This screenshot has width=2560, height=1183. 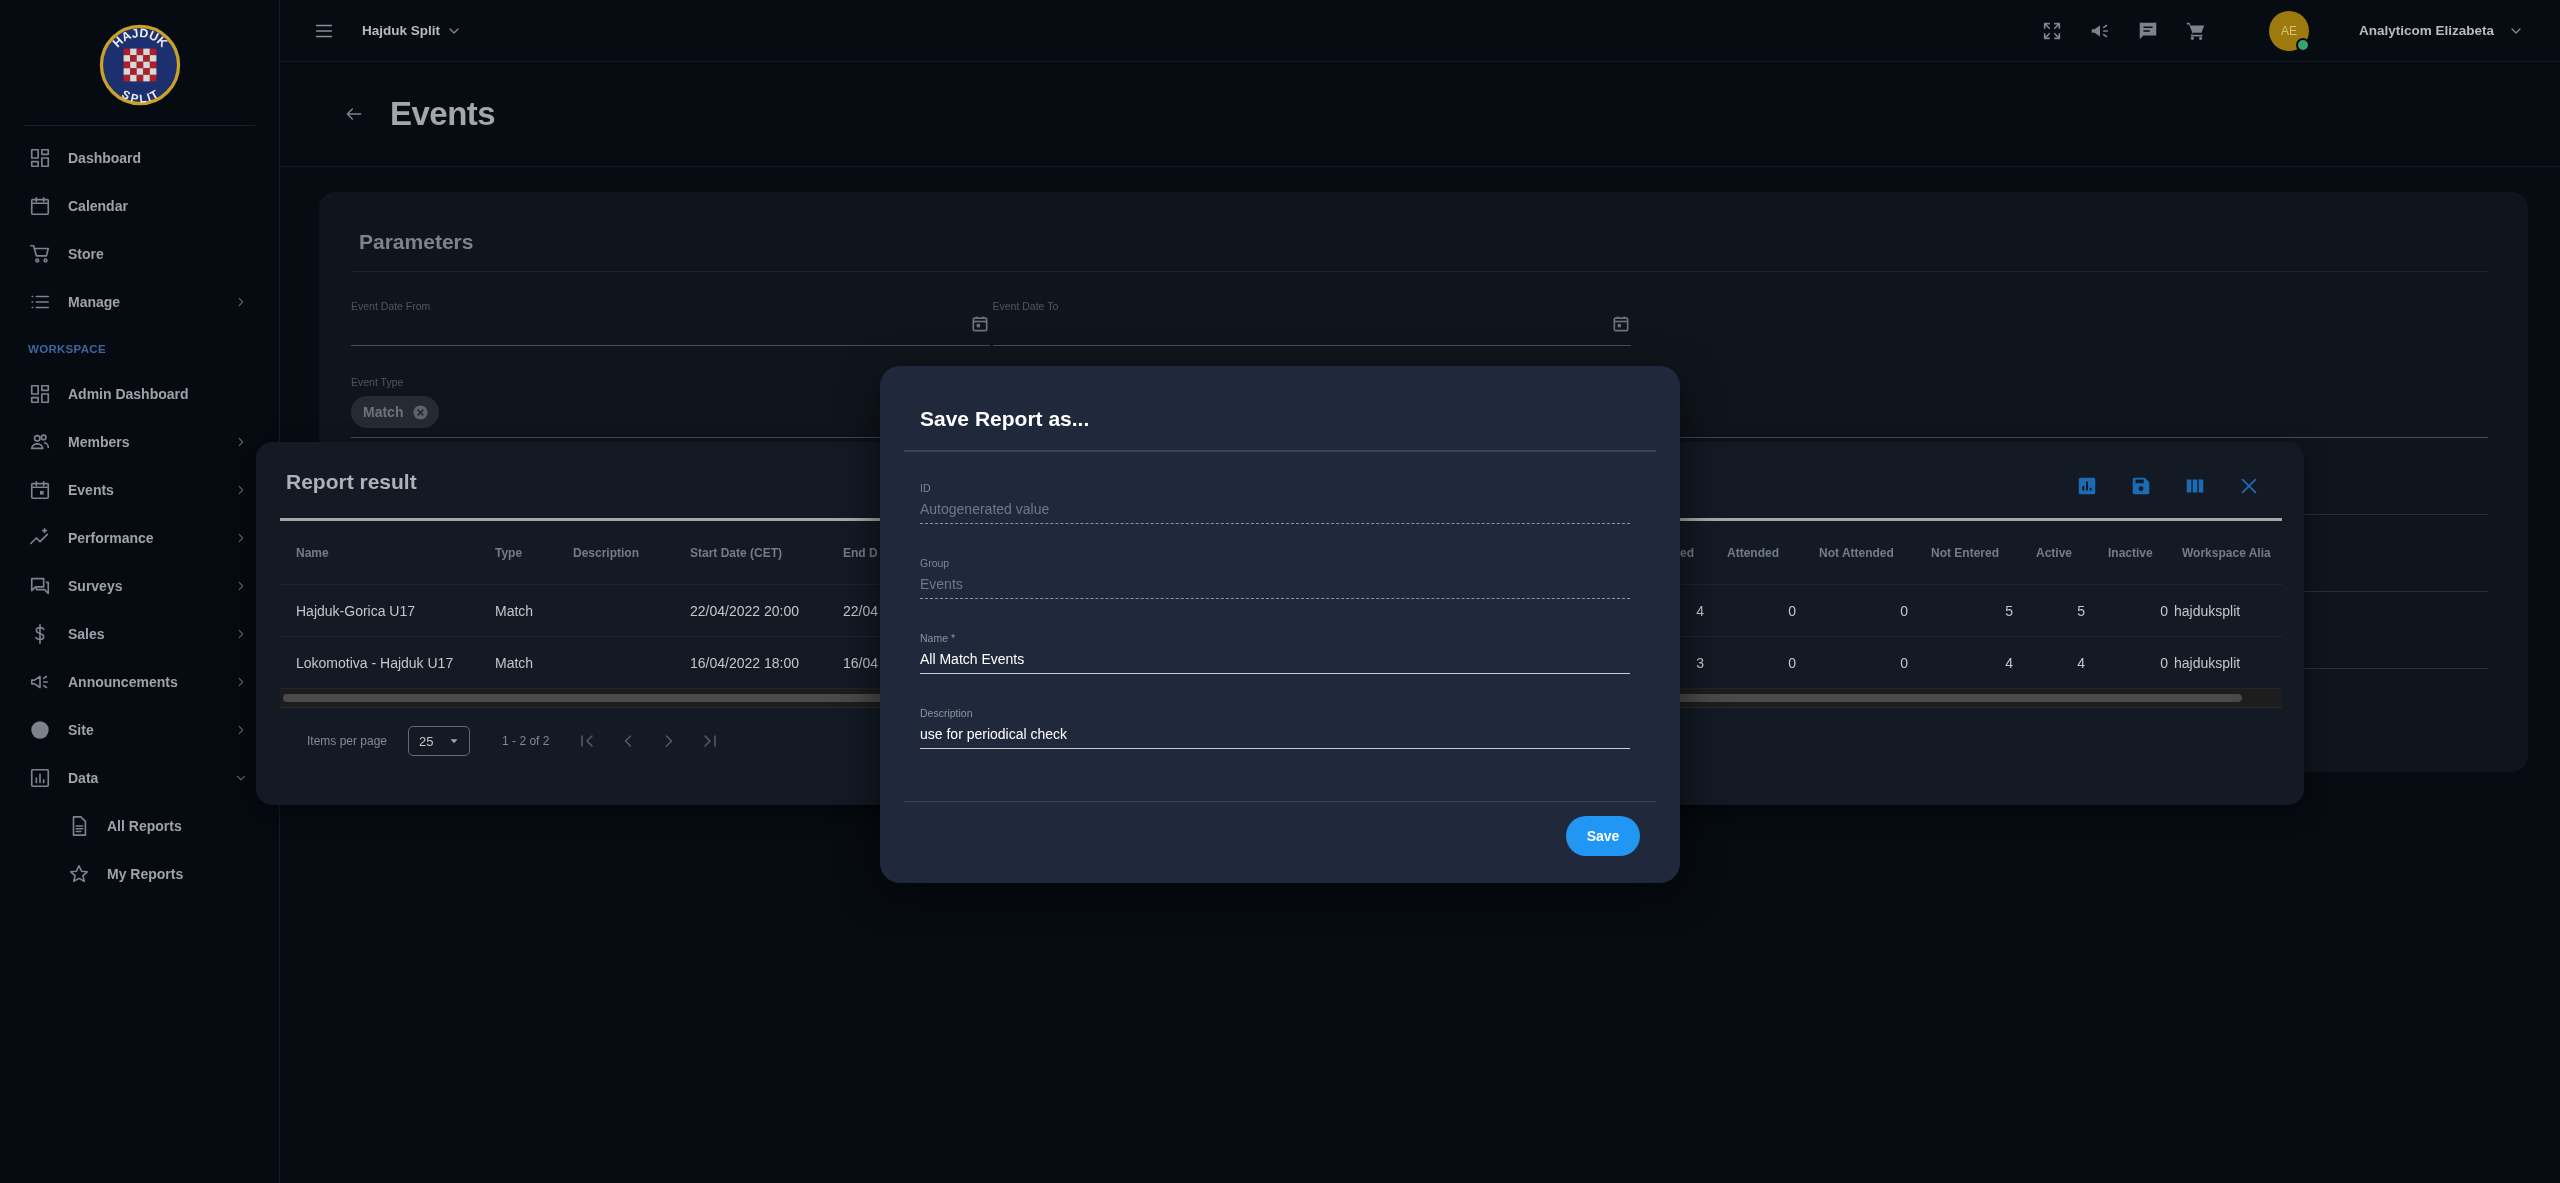 What do you see at coordinates (127, 682) in the screenshot?
I see `sidebar-item: Announcements` at bounding box center [127, 682].